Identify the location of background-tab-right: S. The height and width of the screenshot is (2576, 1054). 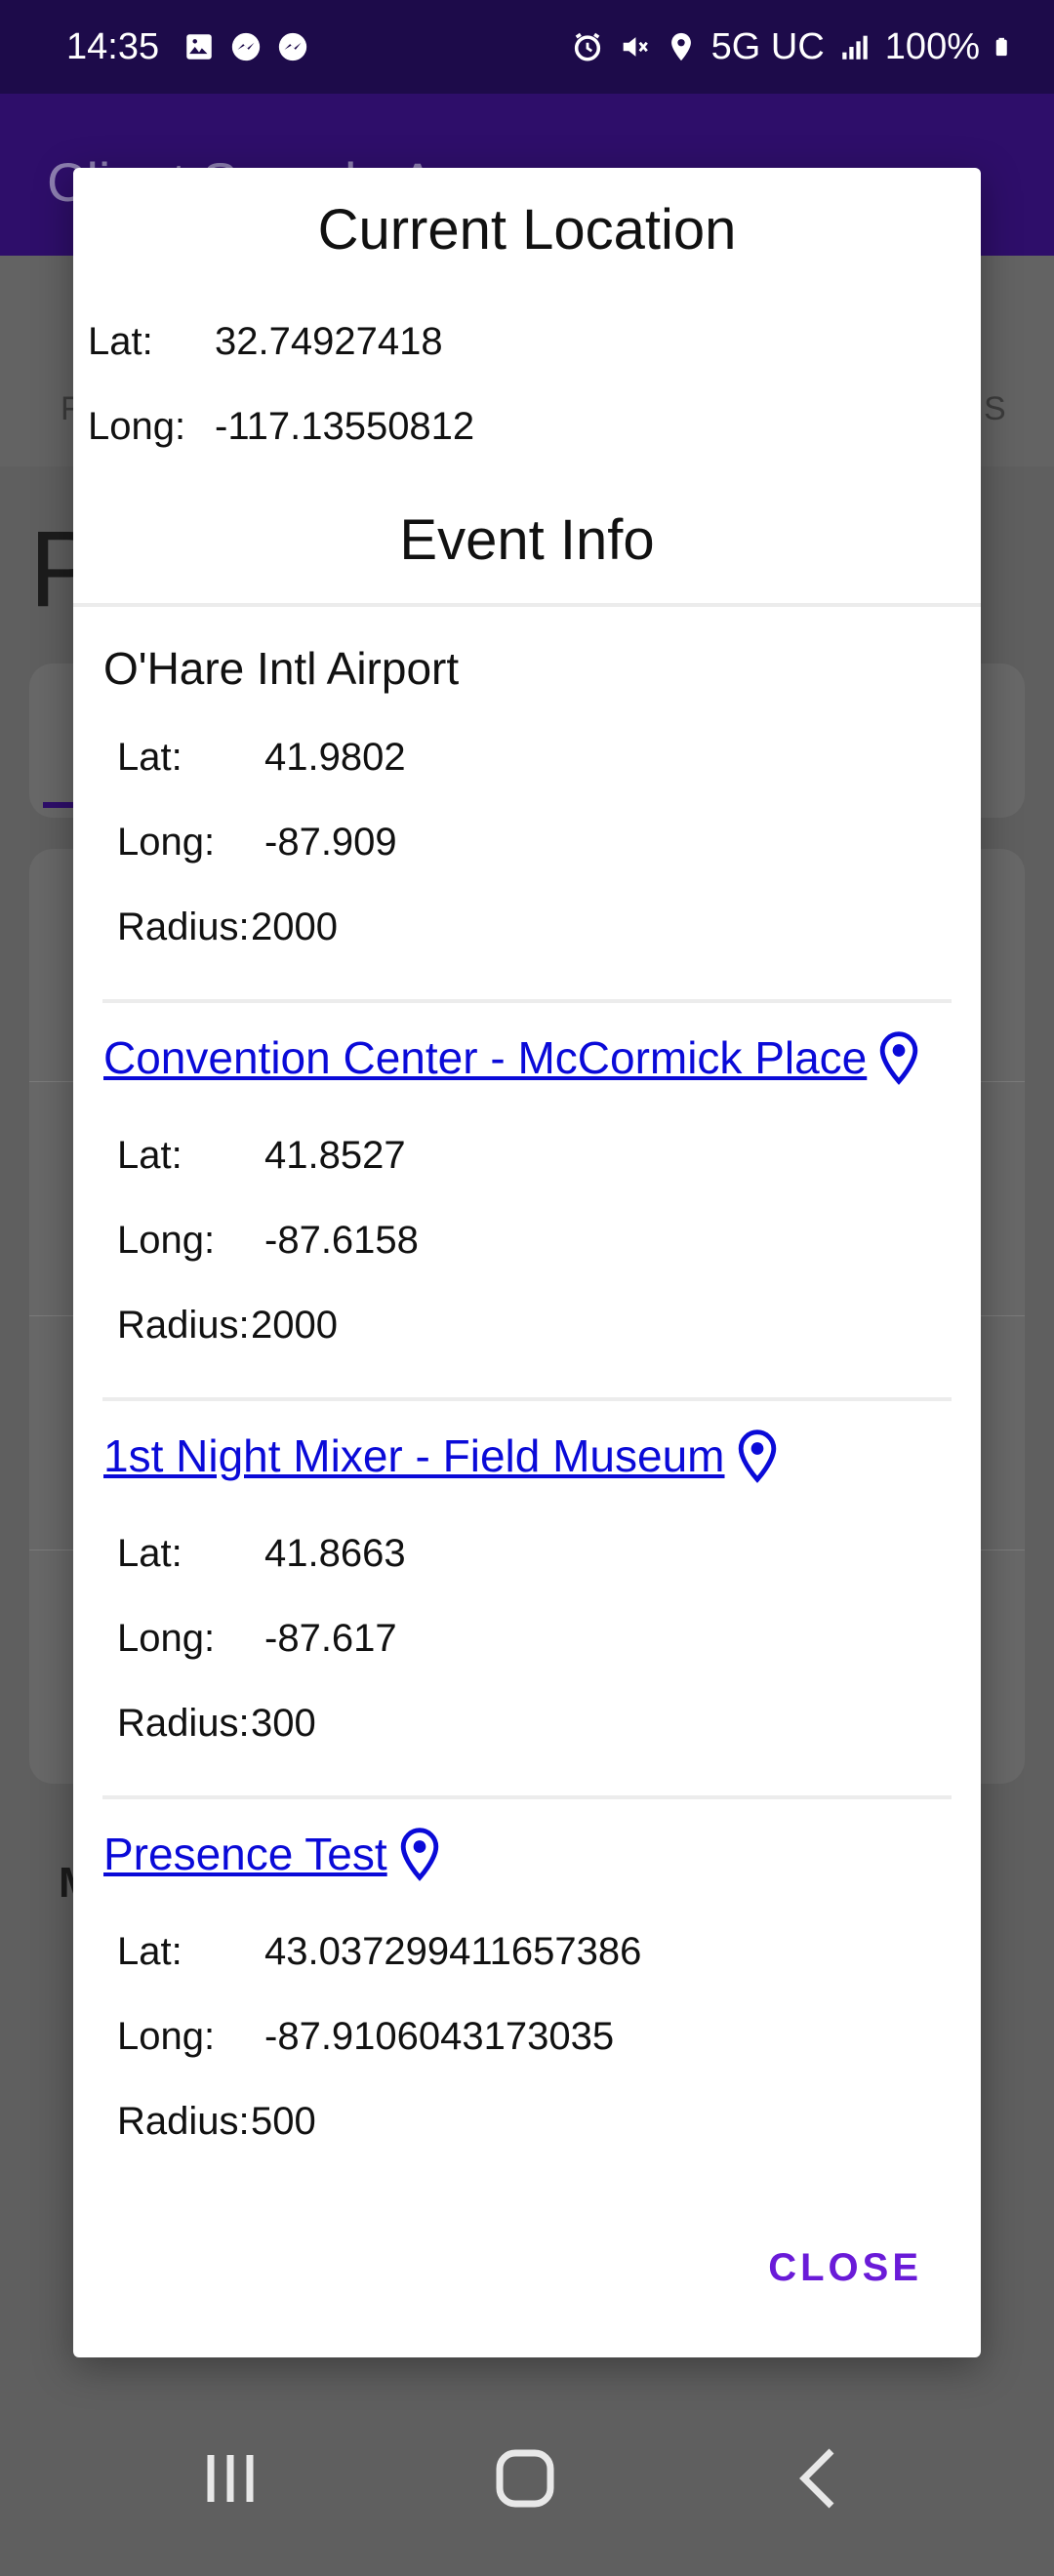
(995, 409).